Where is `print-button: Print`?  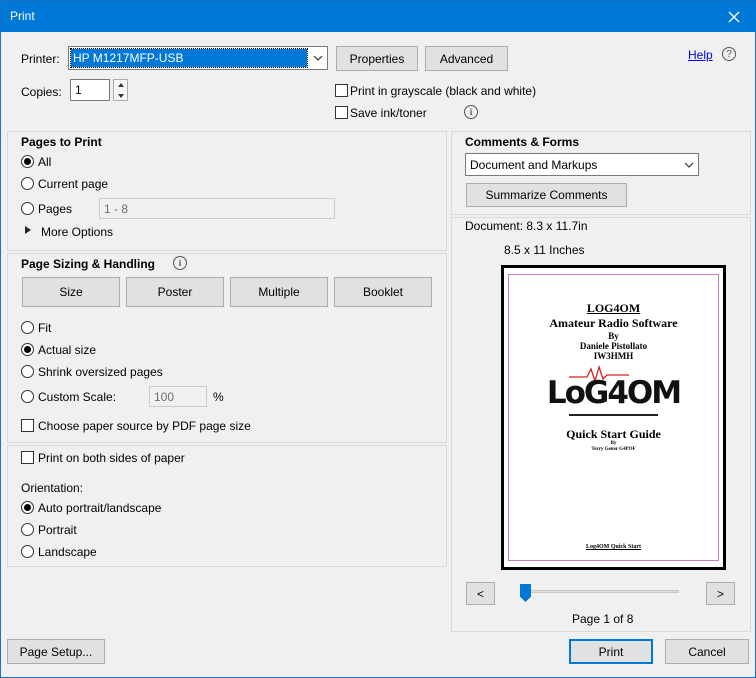 print-button: Print is located at coordinates (611, 651).